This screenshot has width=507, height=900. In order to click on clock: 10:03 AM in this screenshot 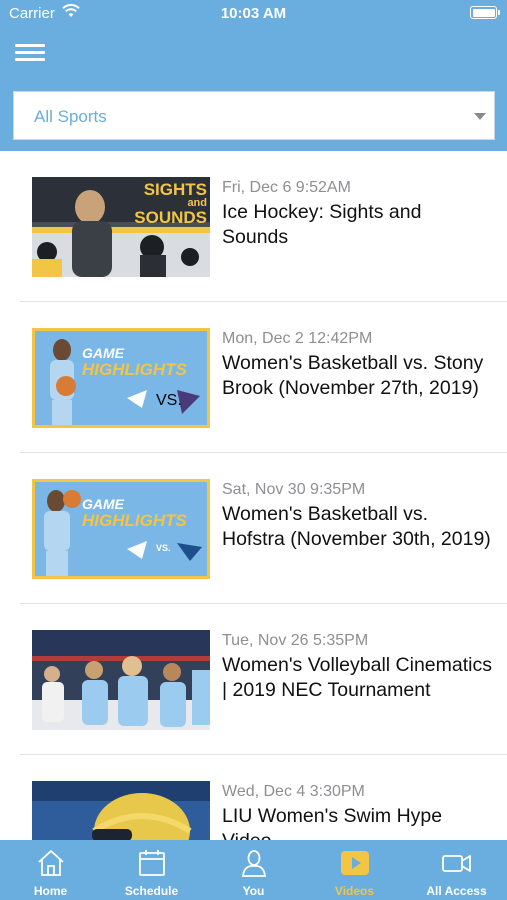, I will do `click(253, 13)`.